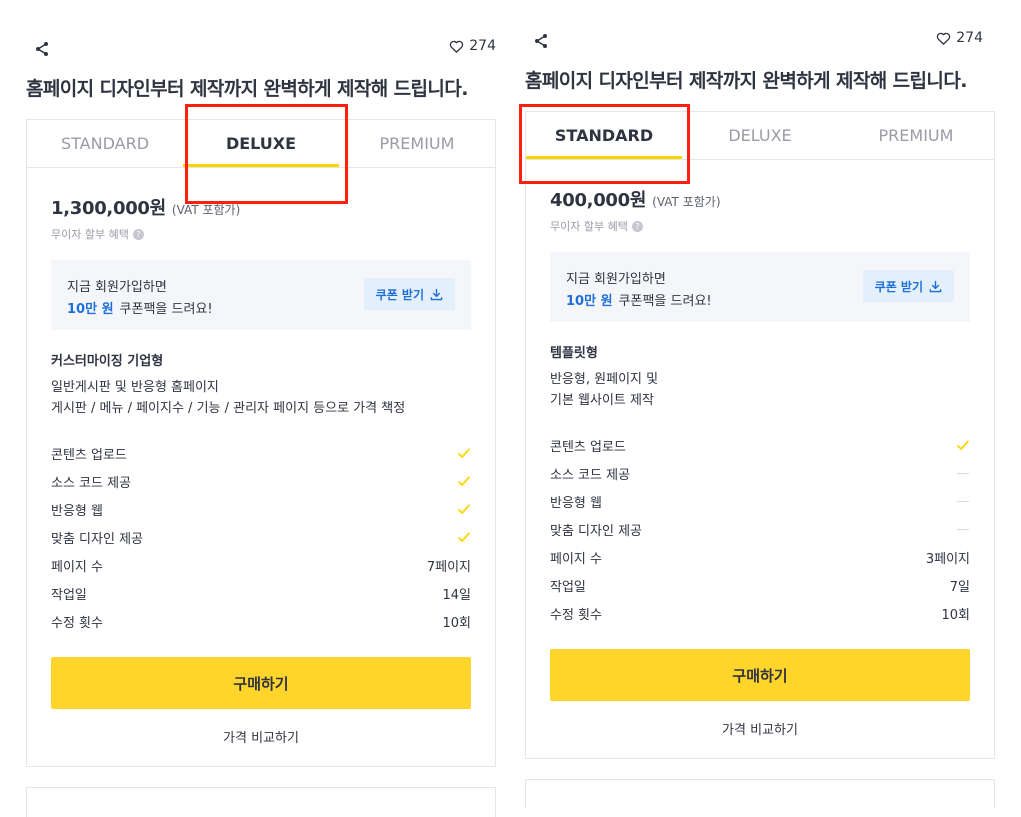  I want to click on highlight-box-deluxe, so click(266, 154).